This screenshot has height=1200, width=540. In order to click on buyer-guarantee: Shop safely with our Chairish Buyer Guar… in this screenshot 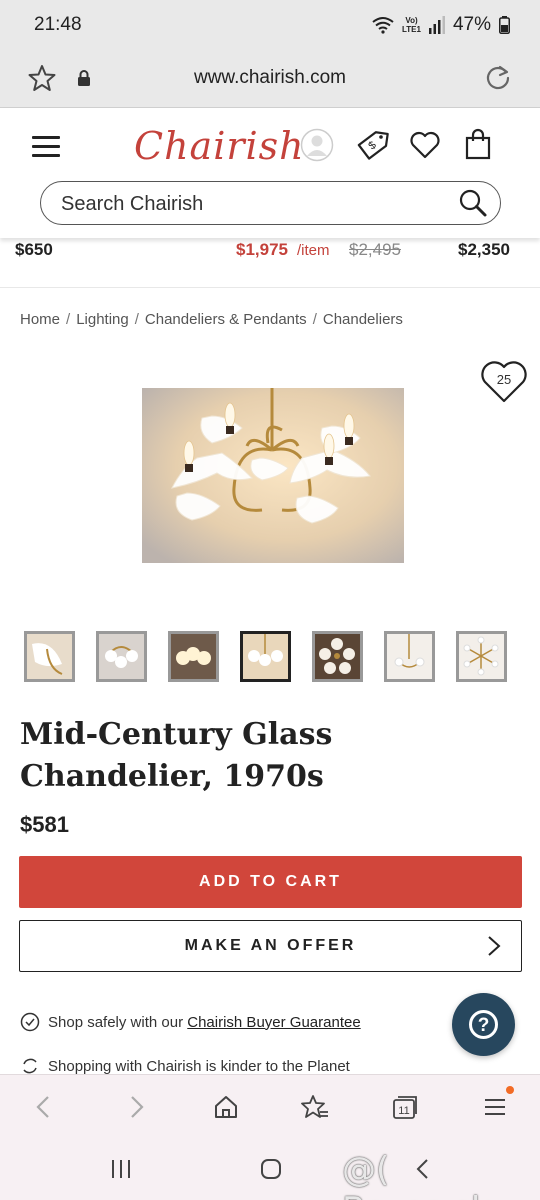, I will do `click(190, 1022)`.